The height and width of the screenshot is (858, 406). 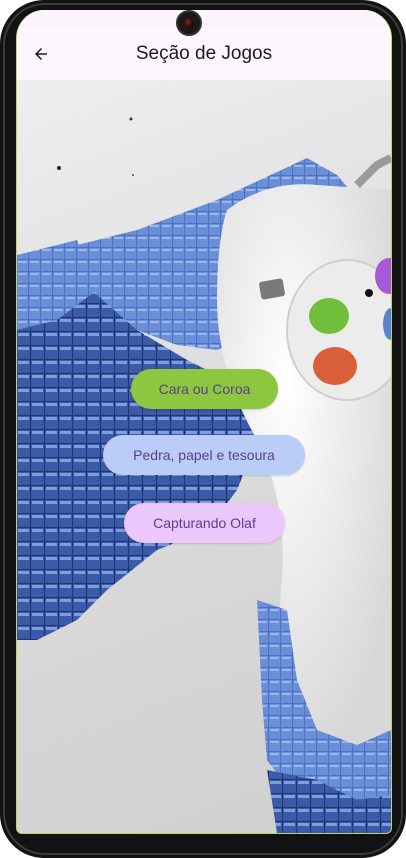 What do you see at coordinates (204, 523) in the screenshot?
I see `capturando-olaf-button: Capturando Olaf` at bounding box center [204, 523].